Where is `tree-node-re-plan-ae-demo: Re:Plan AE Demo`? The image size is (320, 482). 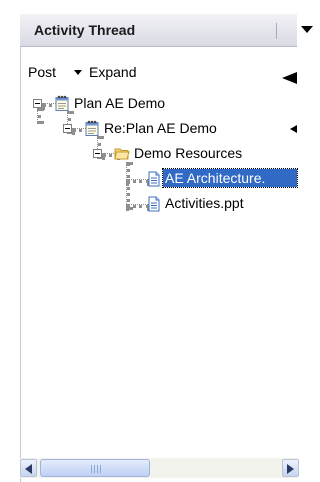
tree-node-re-plan-ae-demo: Re:Plan AE Demo is located at coordinates (160, 128).